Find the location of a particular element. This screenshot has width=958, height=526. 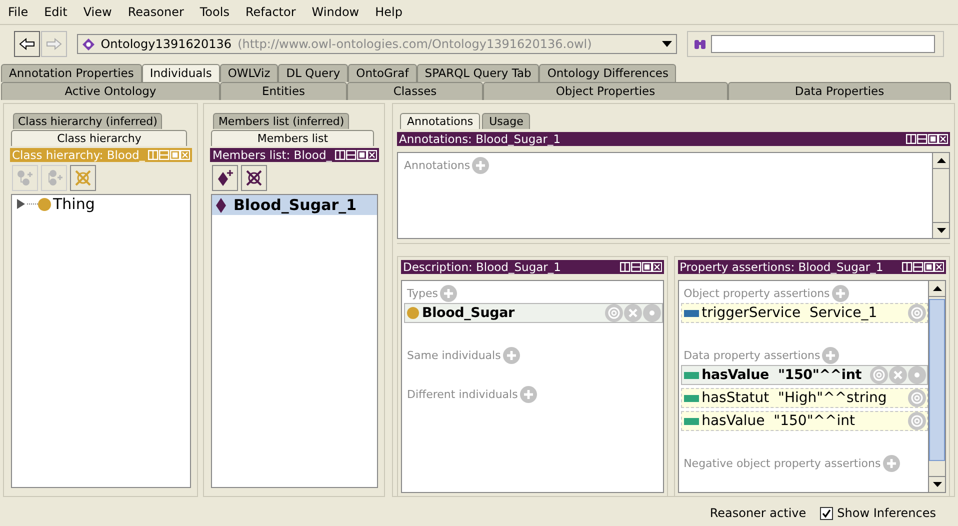

view-title: Property assertions: Blood_Sugar_1 is located at coordinates (782, 267).